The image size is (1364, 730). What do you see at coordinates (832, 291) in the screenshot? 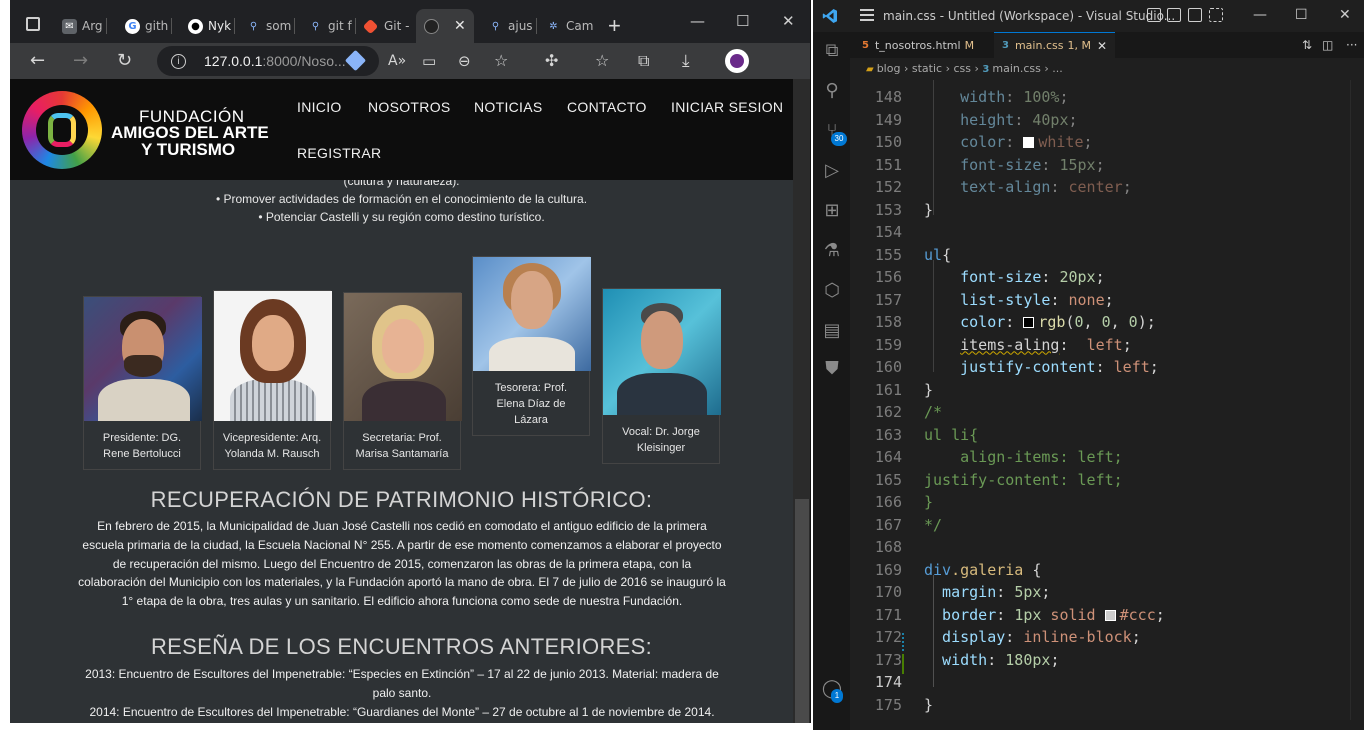
I see `remote-explorer-icon: ⬡` at bounding box center [832, 291].